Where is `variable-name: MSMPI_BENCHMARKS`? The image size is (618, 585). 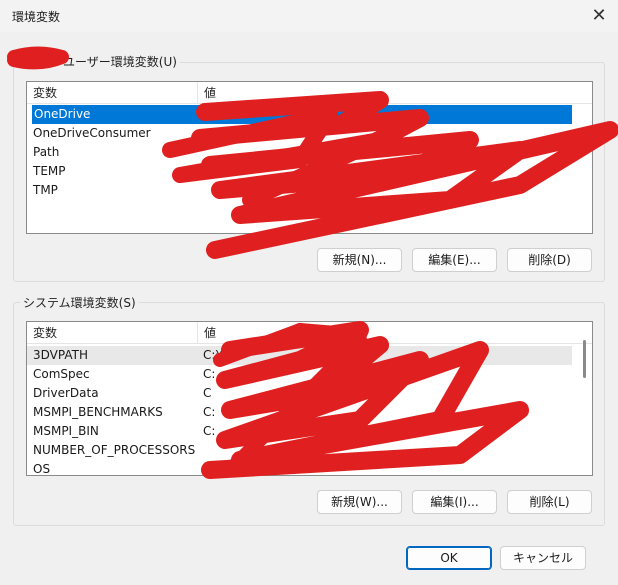
variable-name: MSMPI_BENCHMARKS is located at coordinates (98, 412).